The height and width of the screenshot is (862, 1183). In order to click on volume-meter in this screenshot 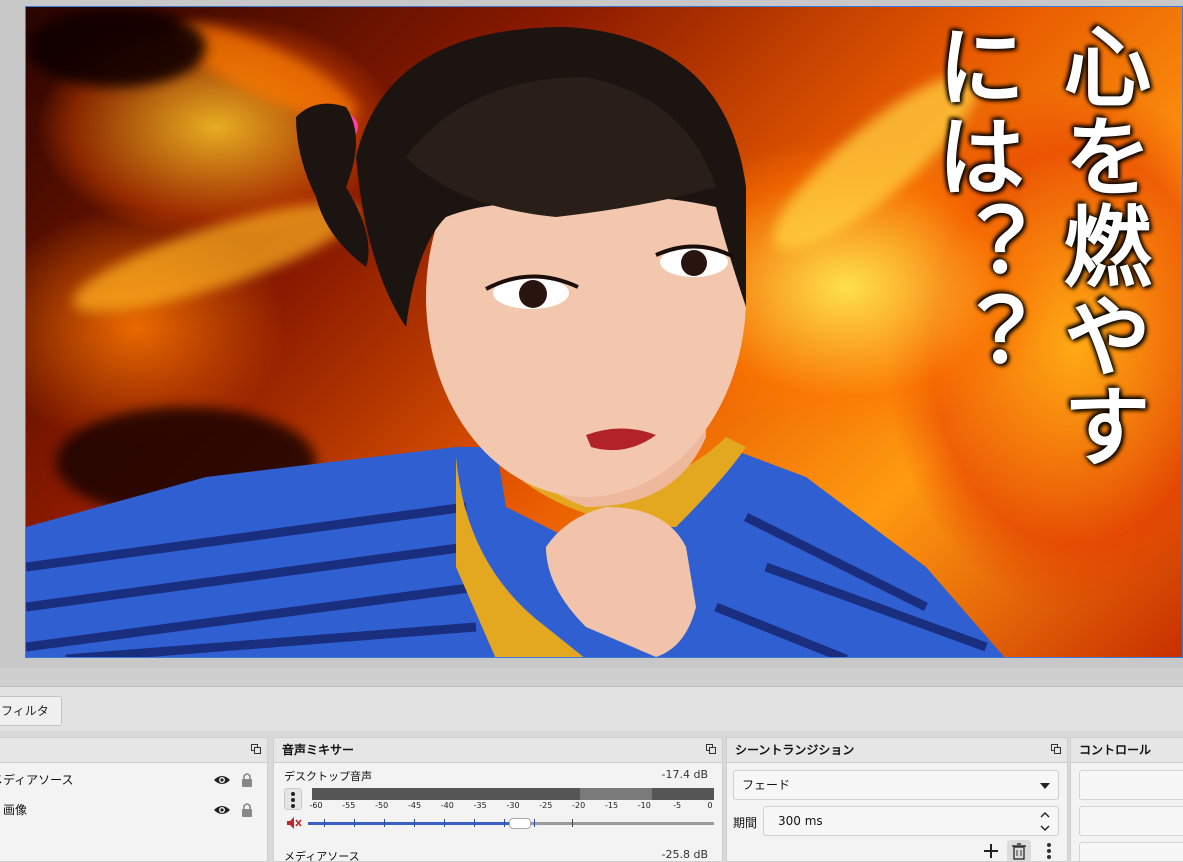, I will do `click(513, 794)`.